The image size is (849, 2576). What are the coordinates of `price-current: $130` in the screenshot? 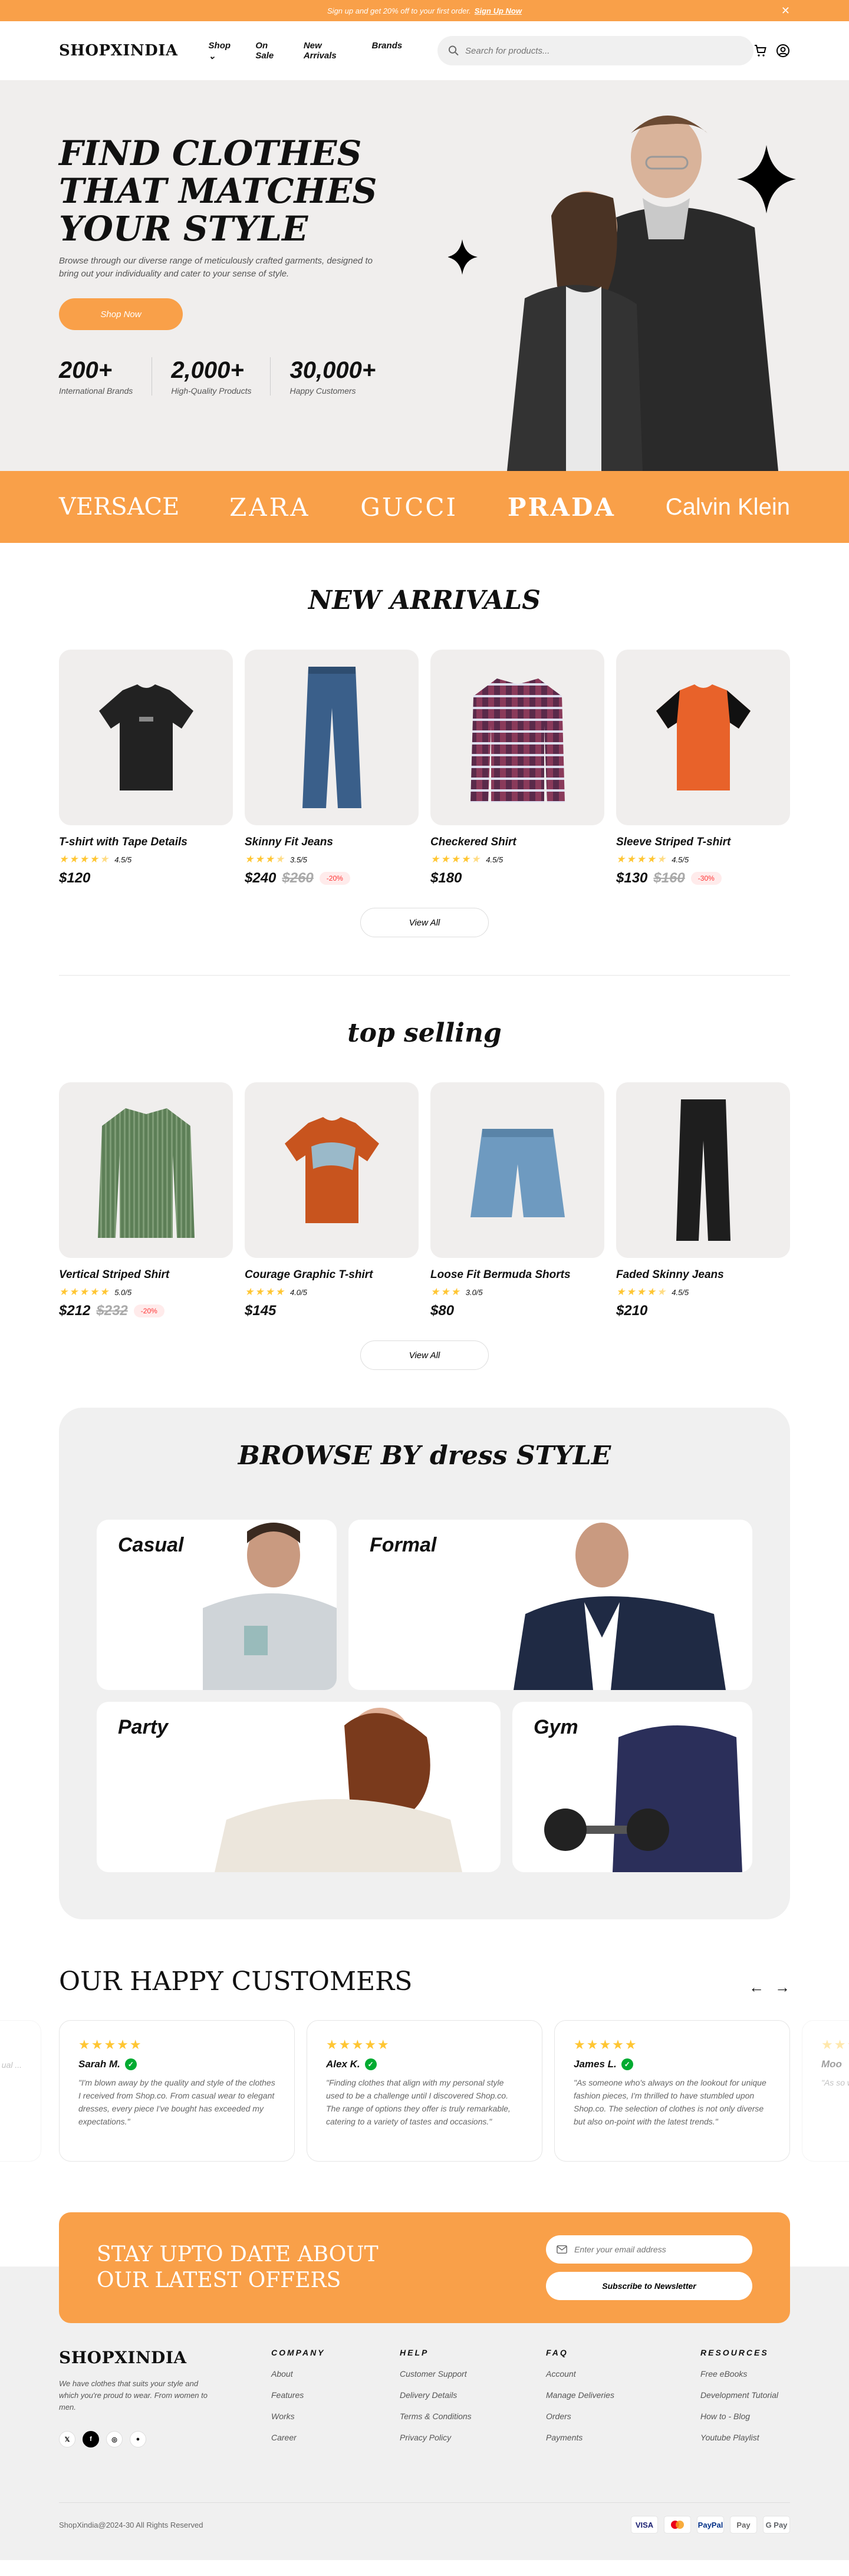 It's located at (632, 878).